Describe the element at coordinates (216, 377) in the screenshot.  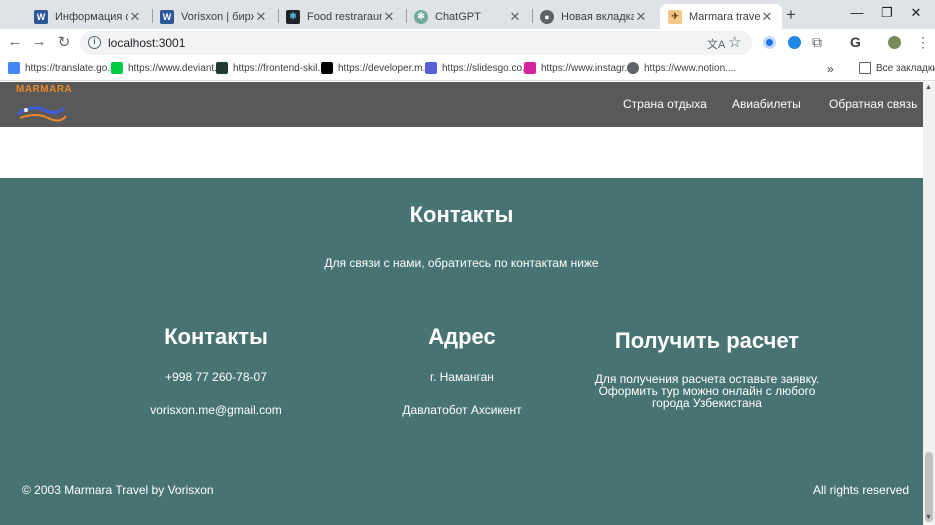
I see `phone-text: +998 77 260-78-07` at that location.